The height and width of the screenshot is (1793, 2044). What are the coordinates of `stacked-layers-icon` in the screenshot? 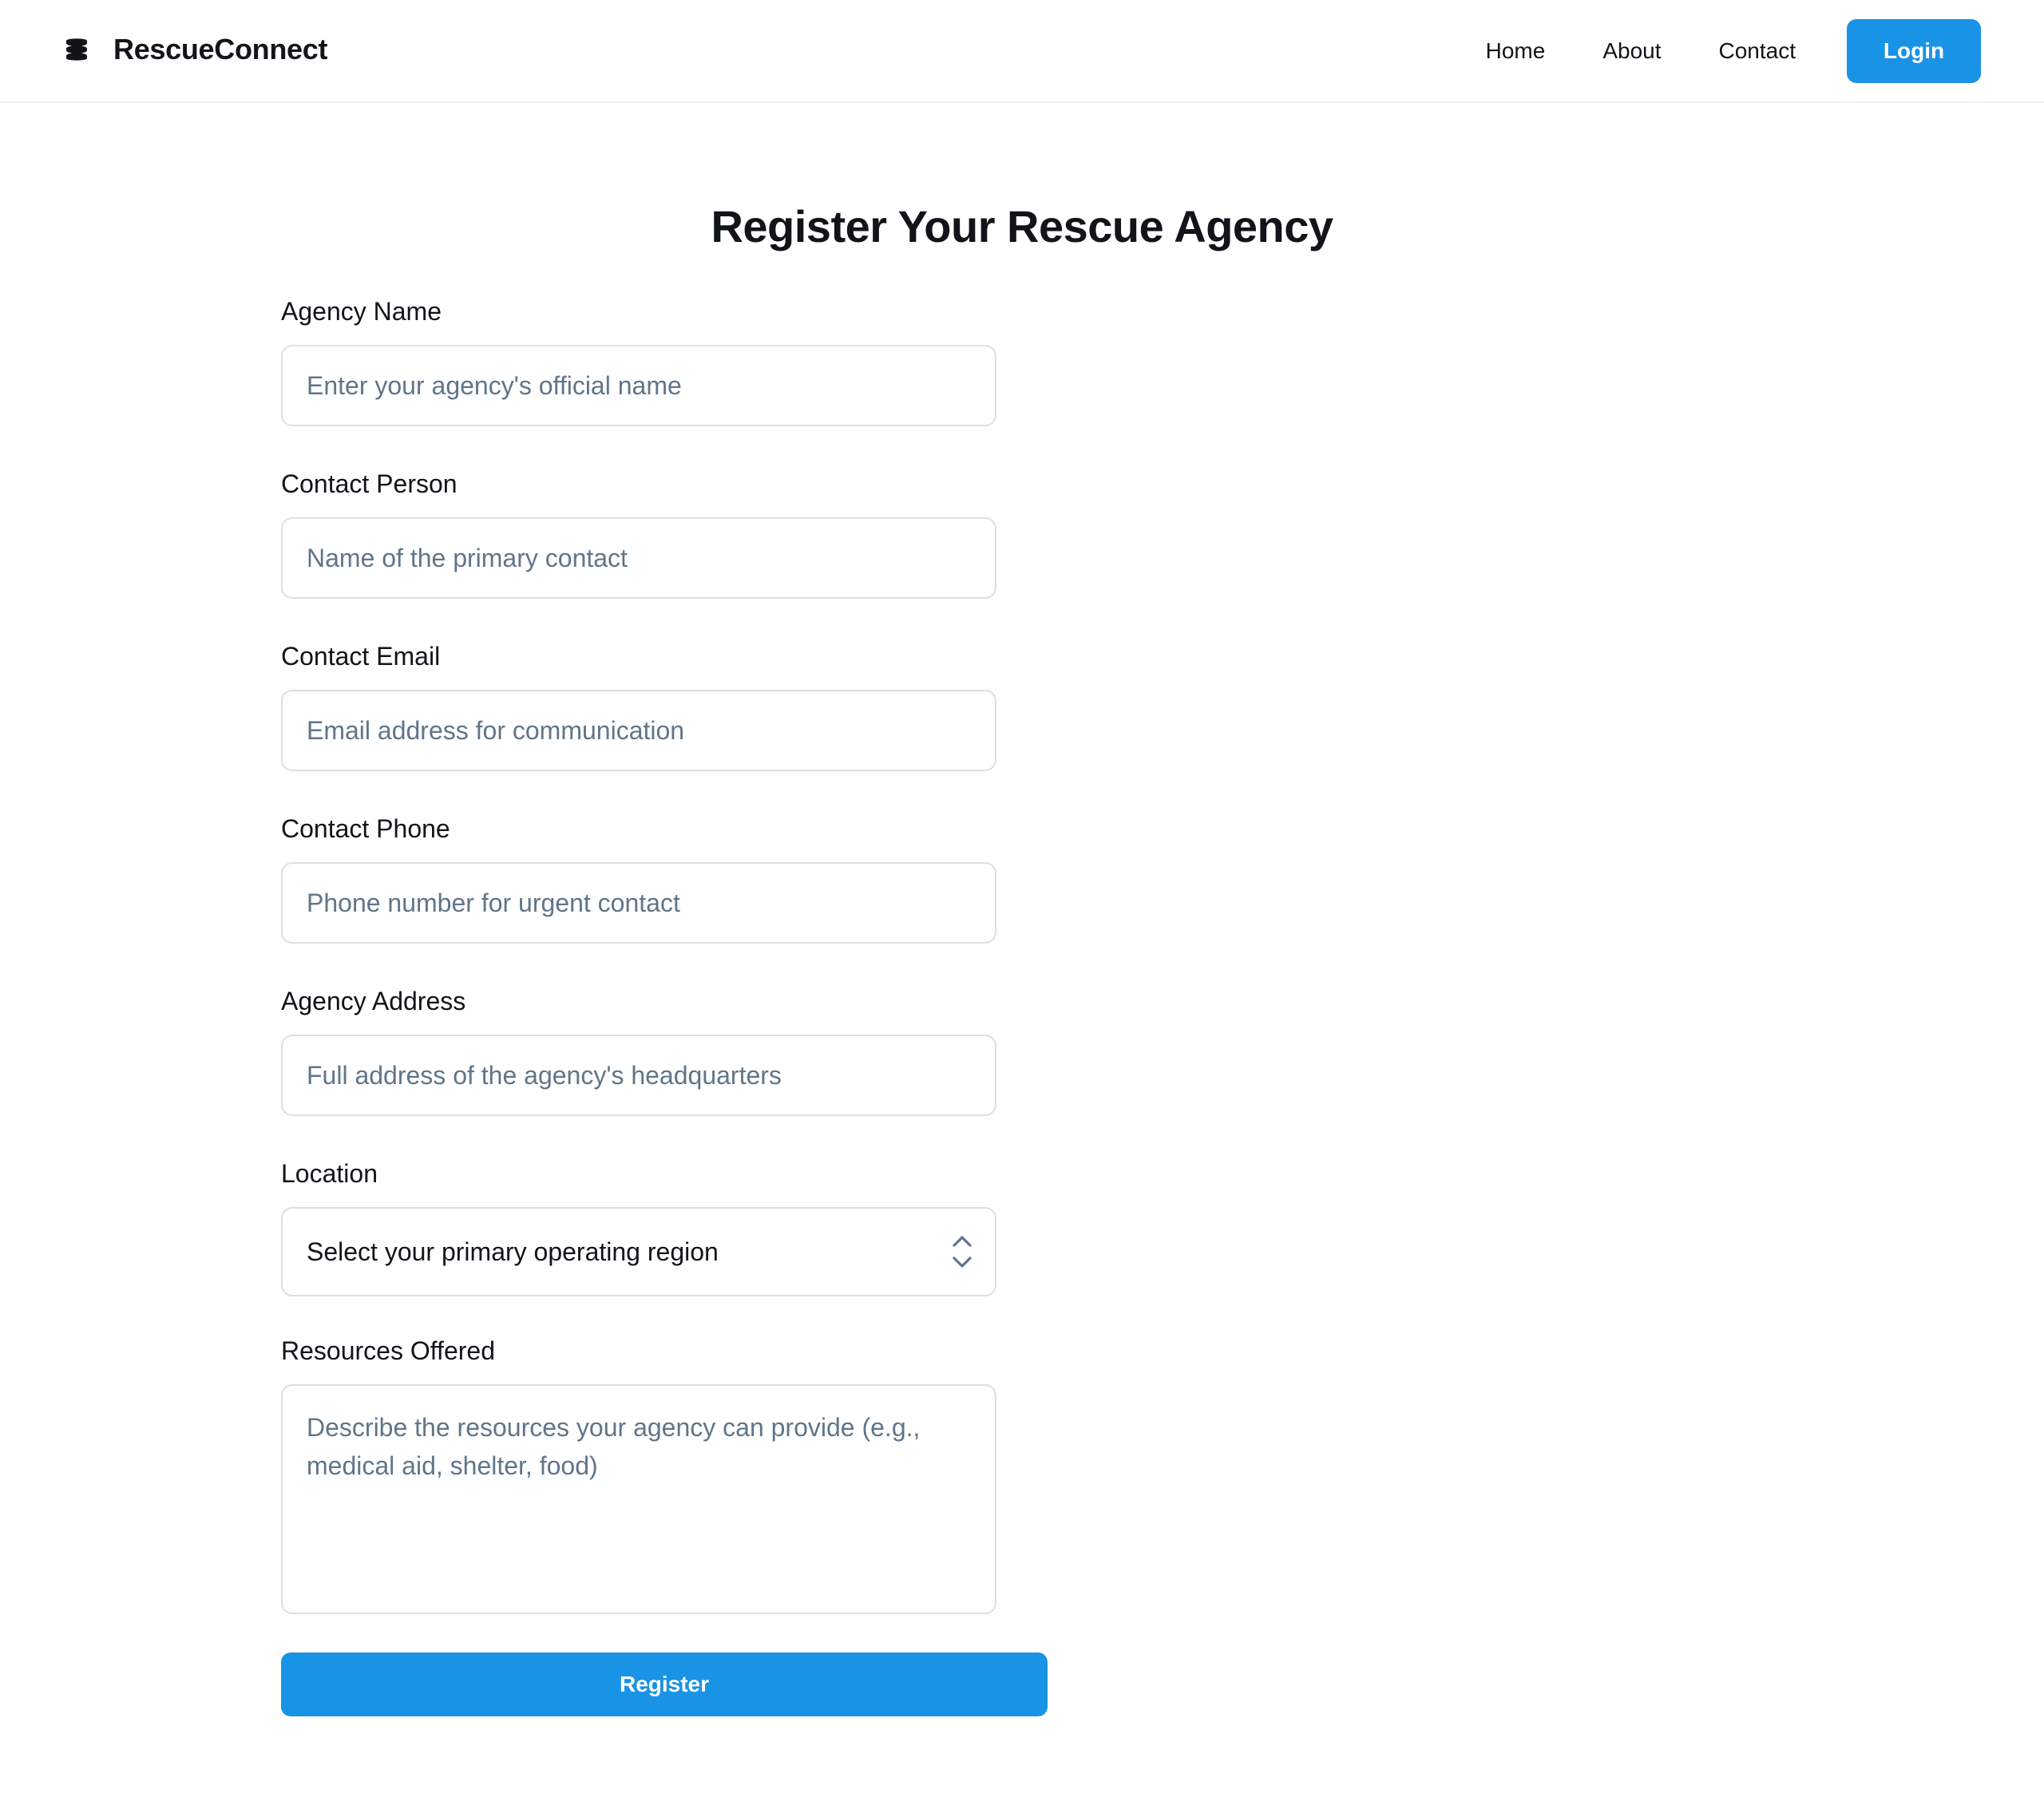 It's located at (76, 50).